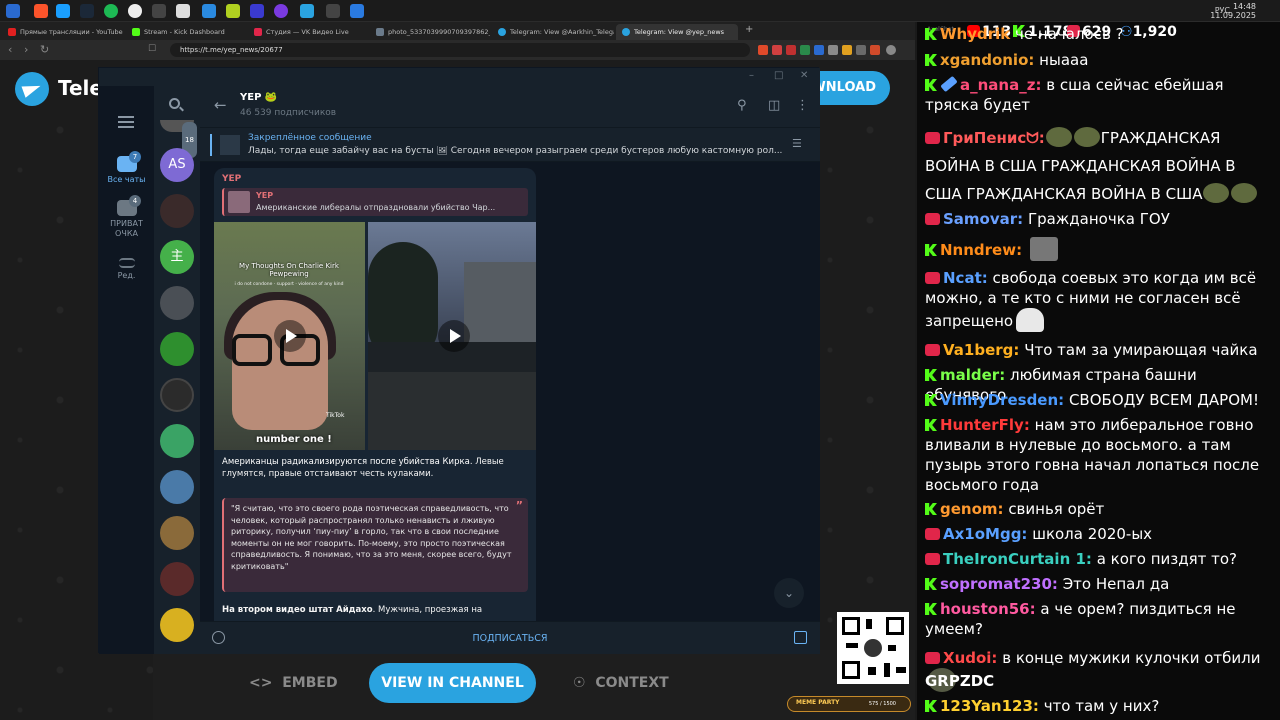 The width and height of the screenshot is (1280, 720). Describe the element at coordinates (1086, 137) in the screenshot. I see `frog-emote-icon` at that location.